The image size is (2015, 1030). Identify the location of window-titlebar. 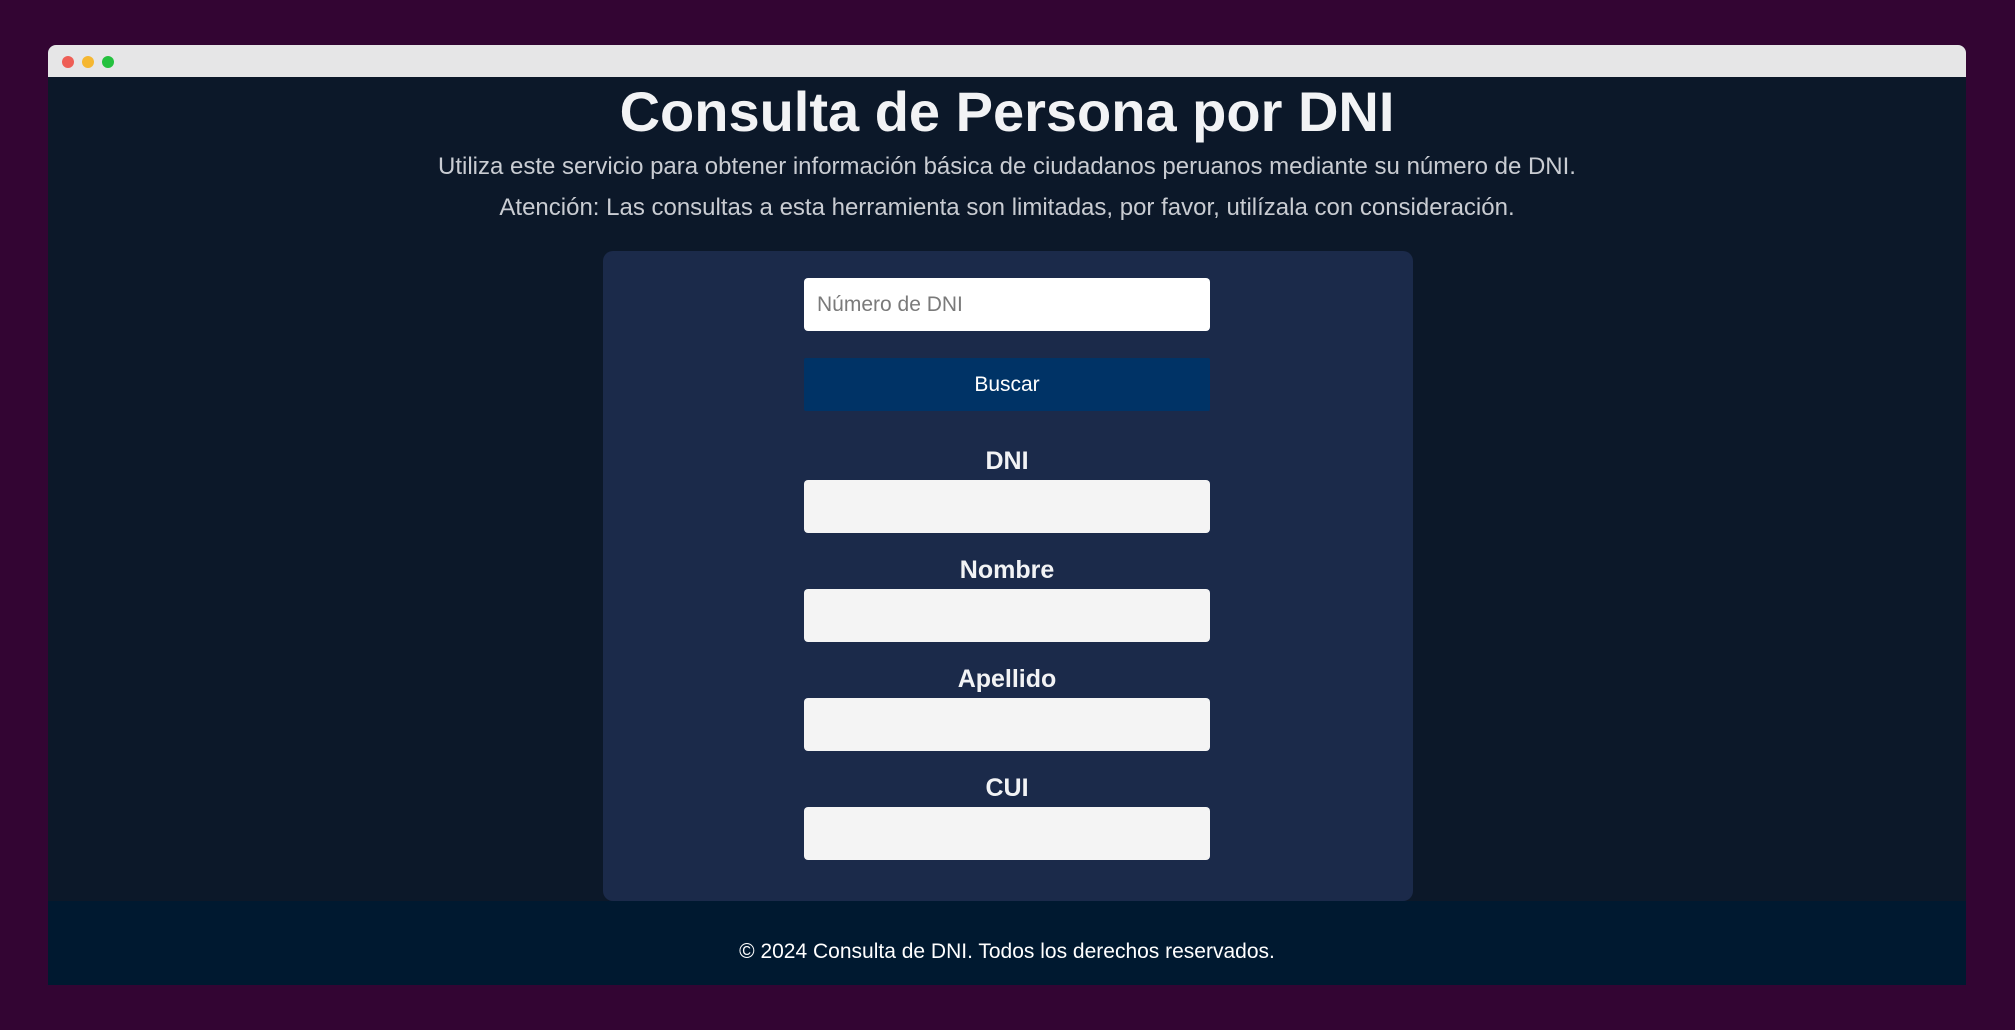
(1007, 61).